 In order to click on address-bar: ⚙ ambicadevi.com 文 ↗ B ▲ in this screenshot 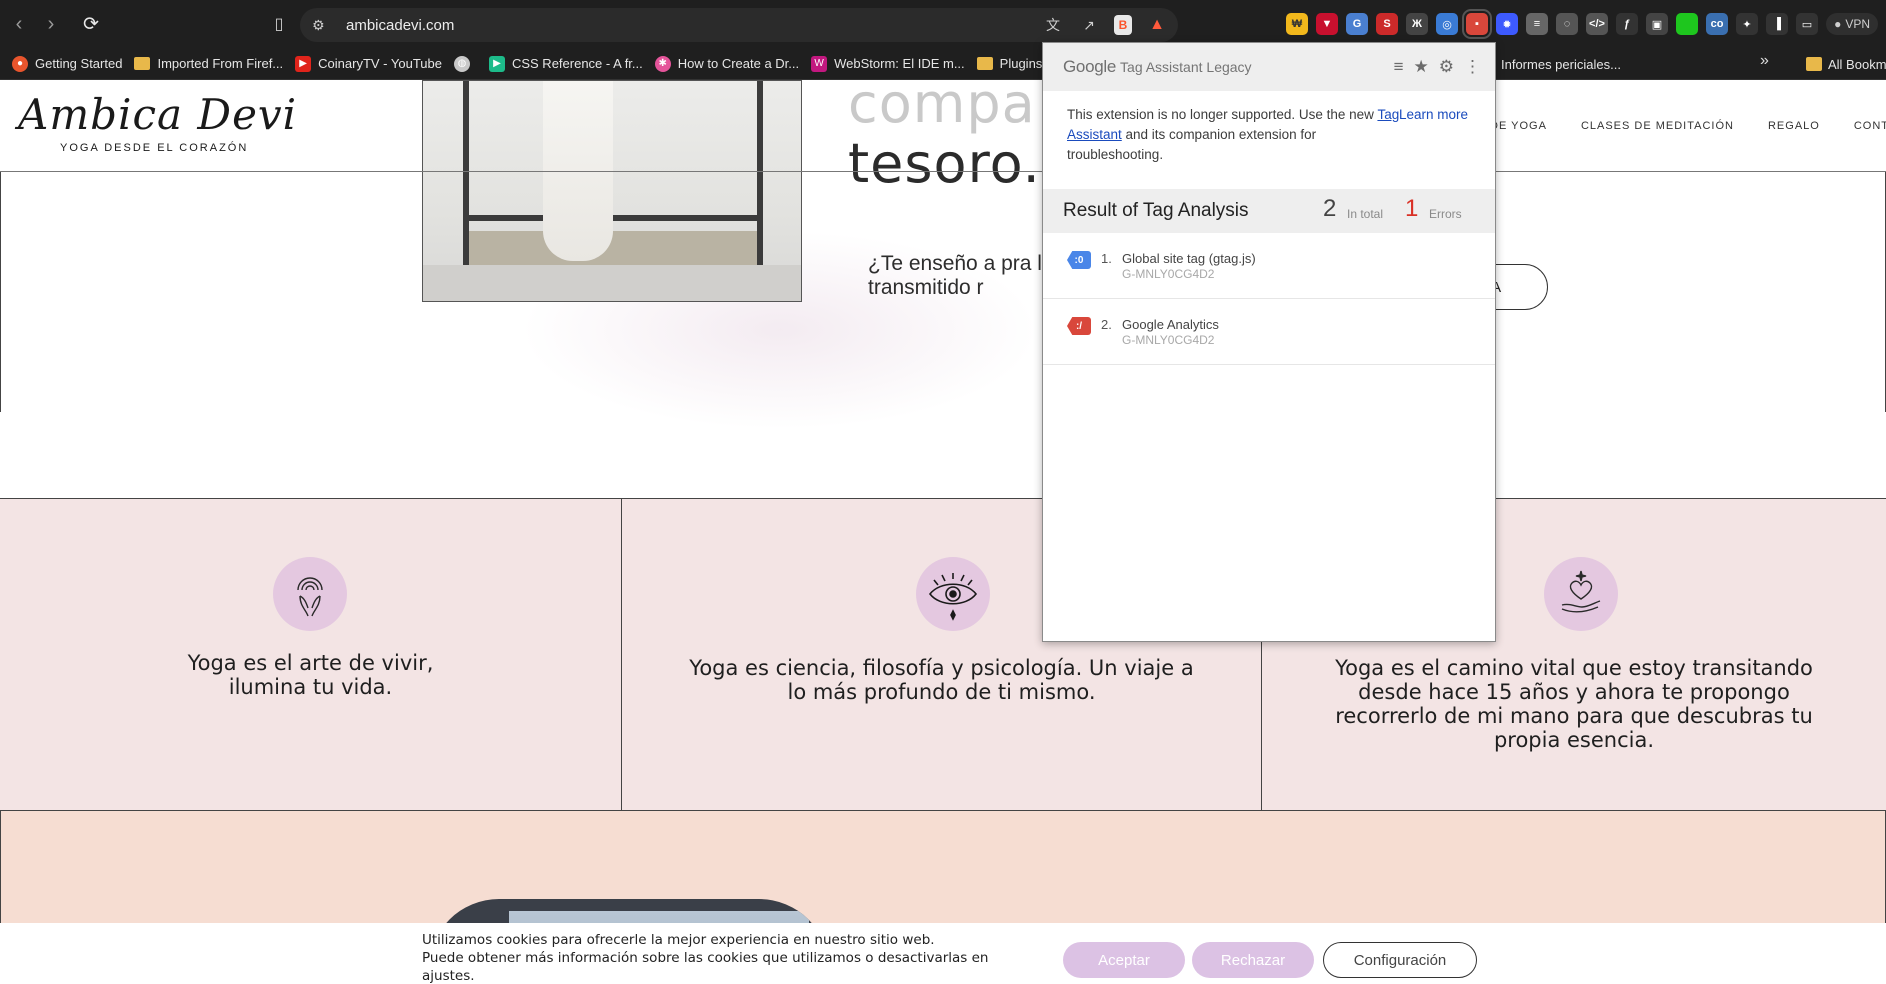, I will do `click(739, 25)`.